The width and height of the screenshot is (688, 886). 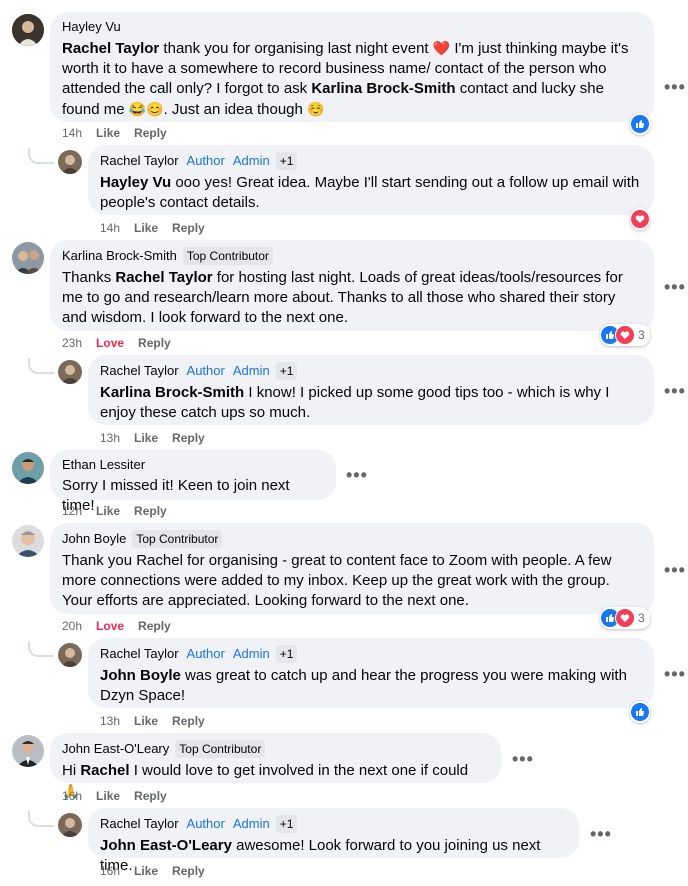 What do you see at coordinates (115, 748) in the screenshot?
I see `commenter-name: John East-O'Leary` at bounding box center [115, 748].